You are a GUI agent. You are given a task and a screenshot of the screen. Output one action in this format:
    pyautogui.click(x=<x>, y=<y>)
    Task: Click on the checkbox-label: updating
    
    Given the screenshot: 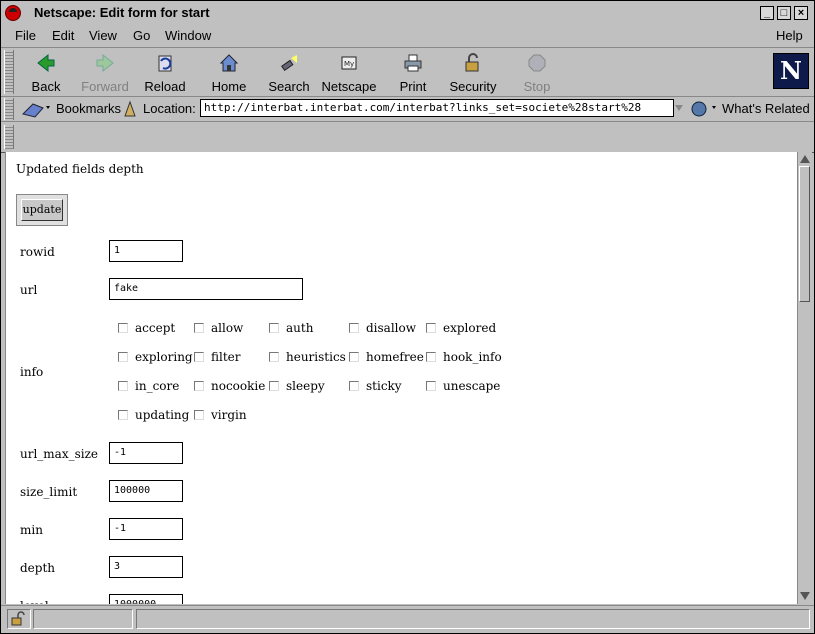 What is the action you would take?
    pyautogui.click(x=162, y=415)
    